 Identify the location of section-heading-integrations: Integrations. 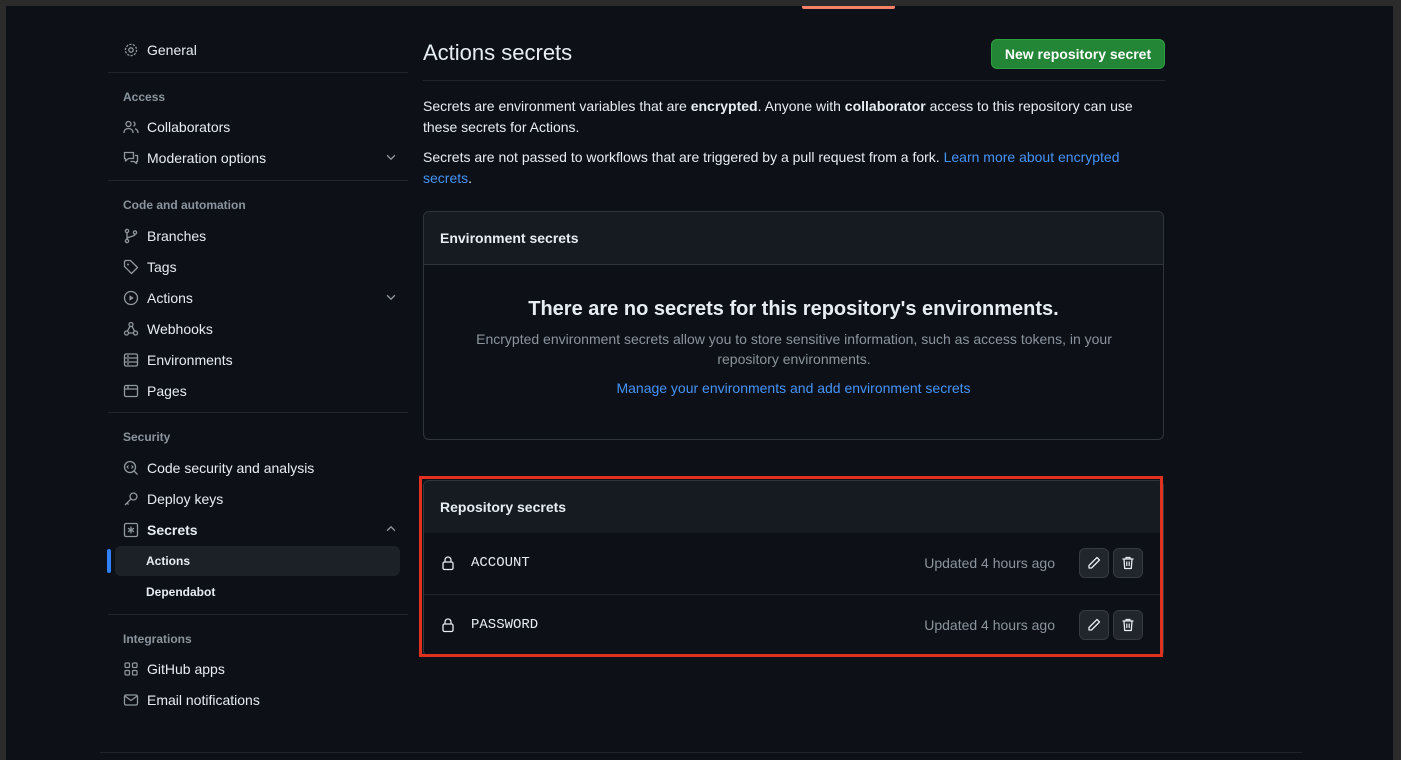
(157, 639).